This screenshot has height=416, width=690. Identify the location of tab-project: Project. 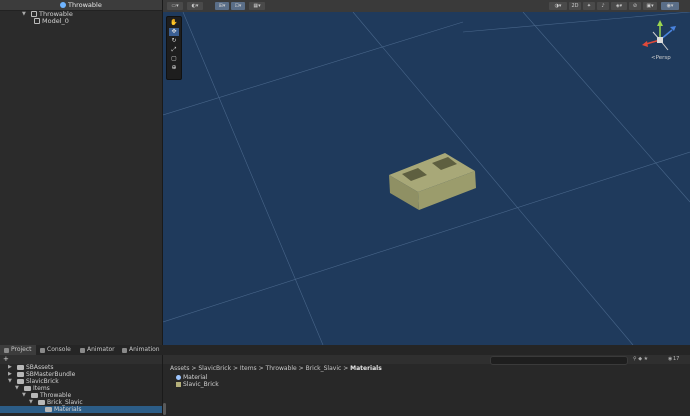
(18, 350).